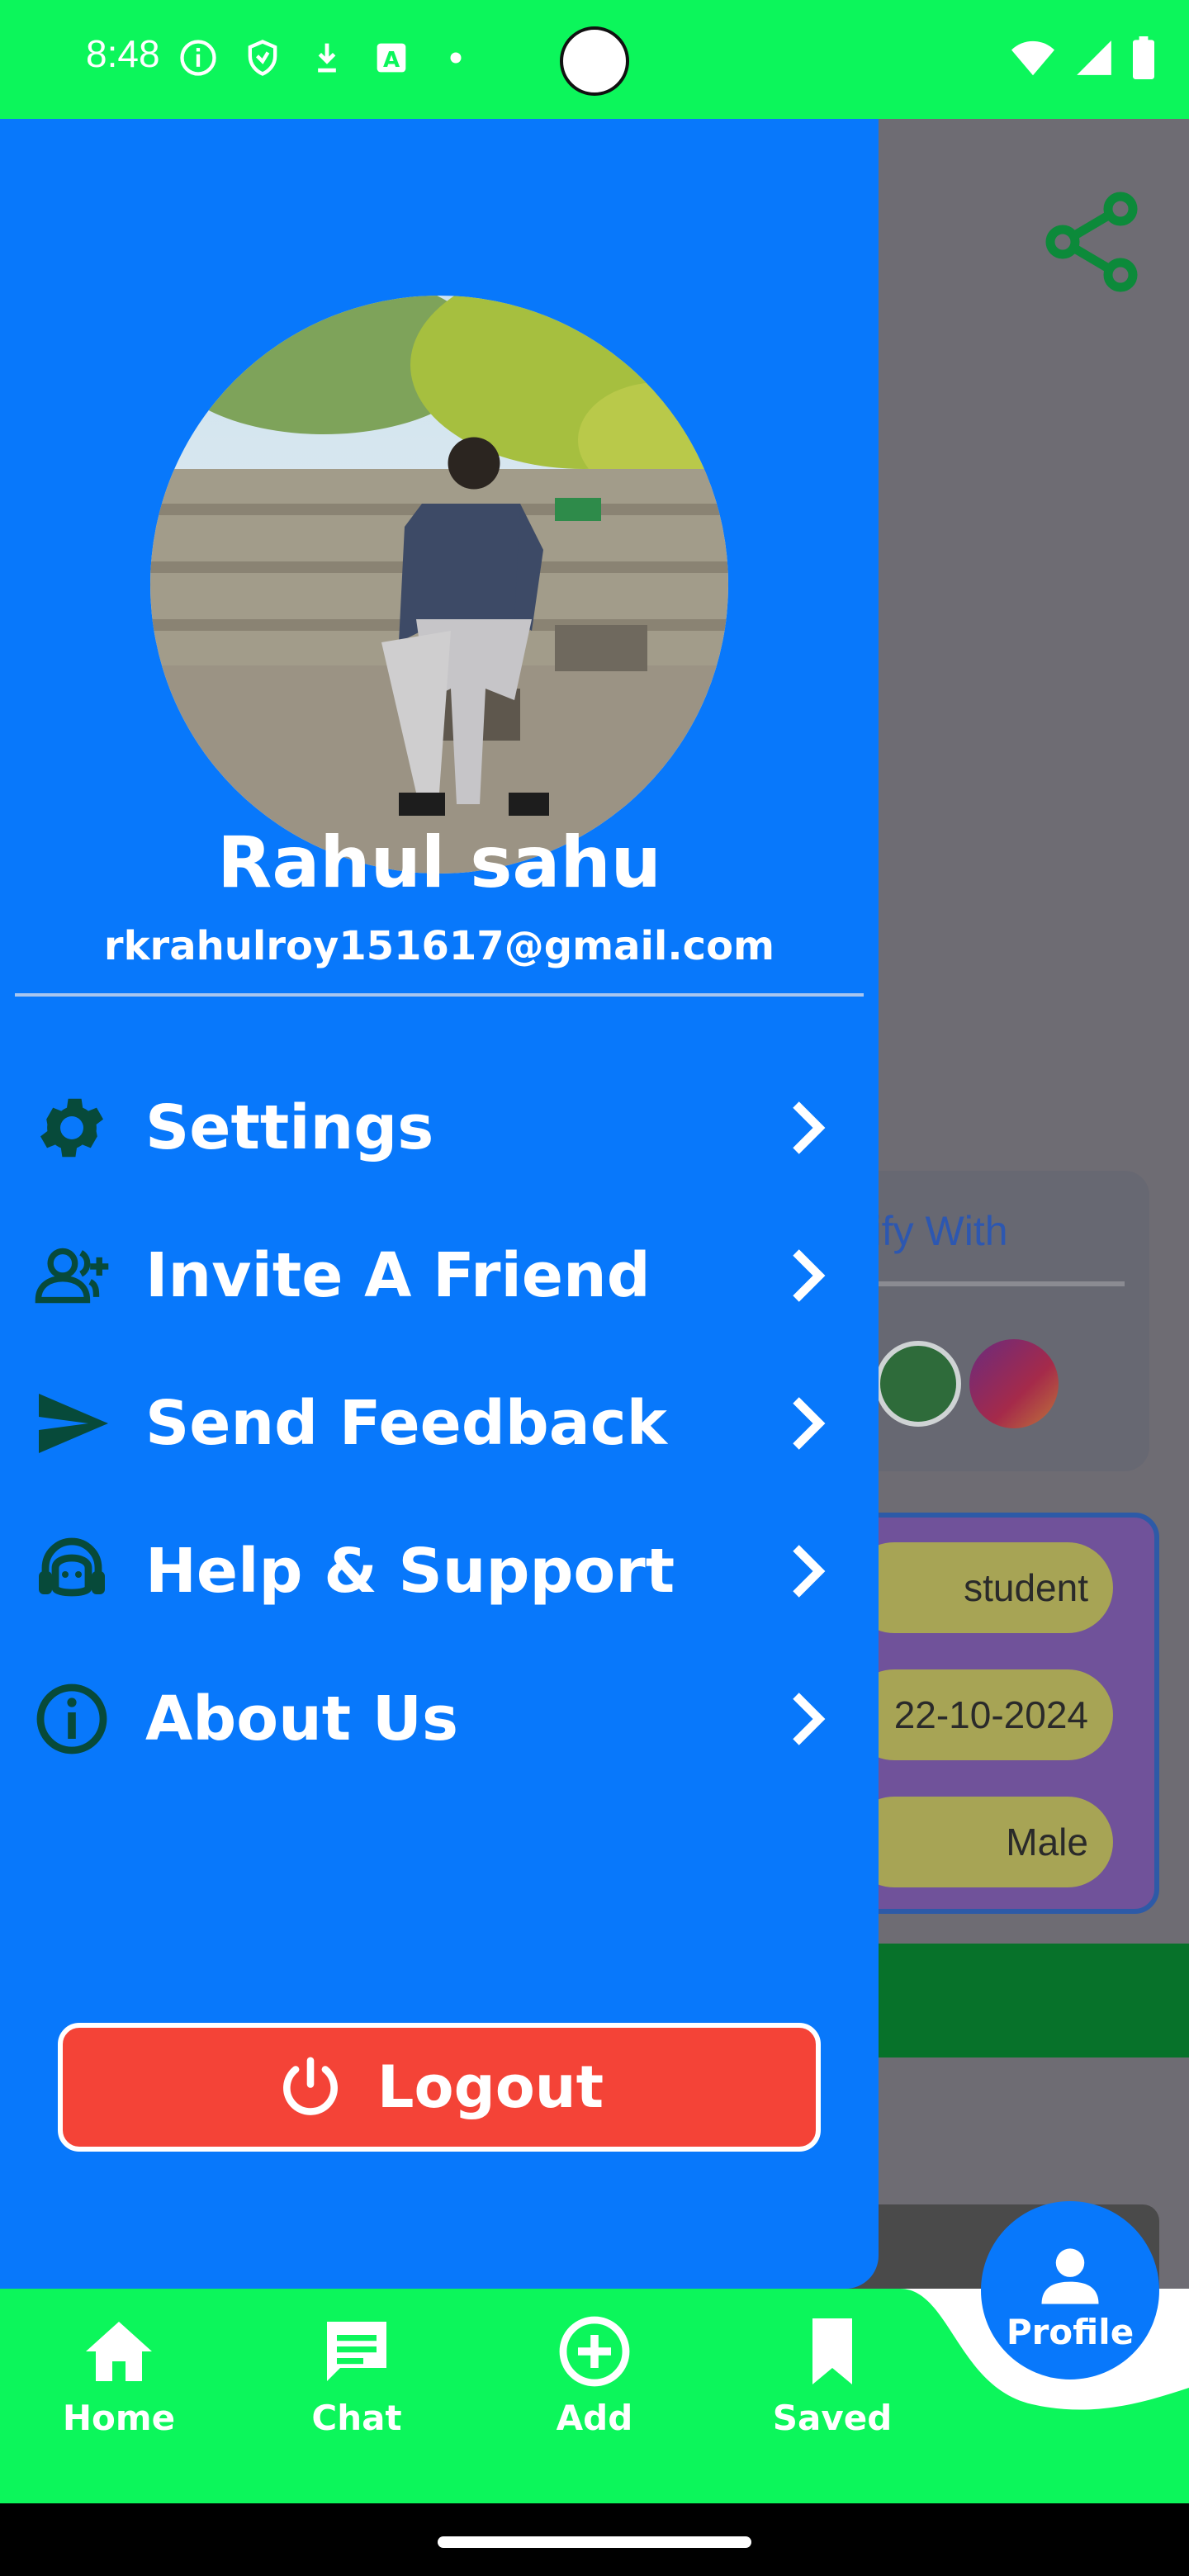 This screenshot has width=1189, height=2576. Describe the element at coordinates (992, 1283) in the screenshot. I see `verify-divider` at that location.